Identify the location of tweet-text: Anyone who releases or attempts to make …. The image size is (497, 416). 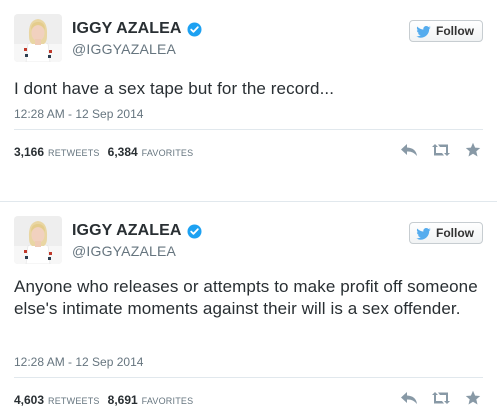
(248, 297).